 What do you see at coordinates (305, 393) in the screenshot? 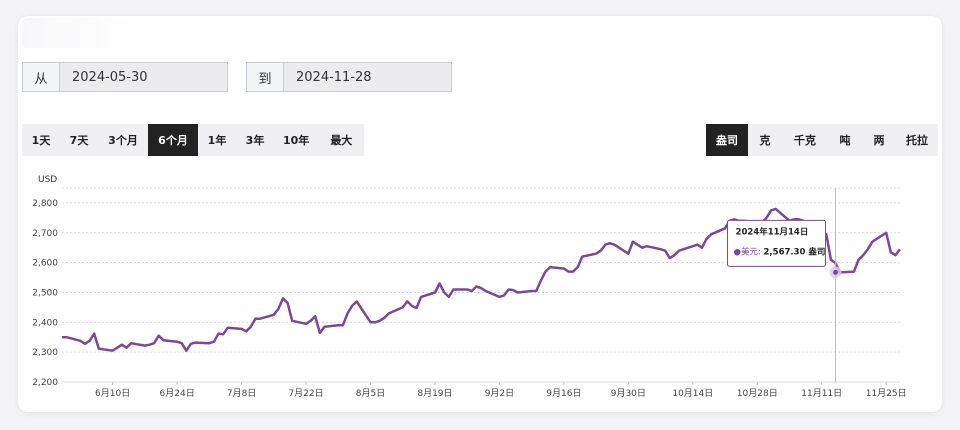
I see `x-tick-label: 7月22日` at bounding box center [305, 393].